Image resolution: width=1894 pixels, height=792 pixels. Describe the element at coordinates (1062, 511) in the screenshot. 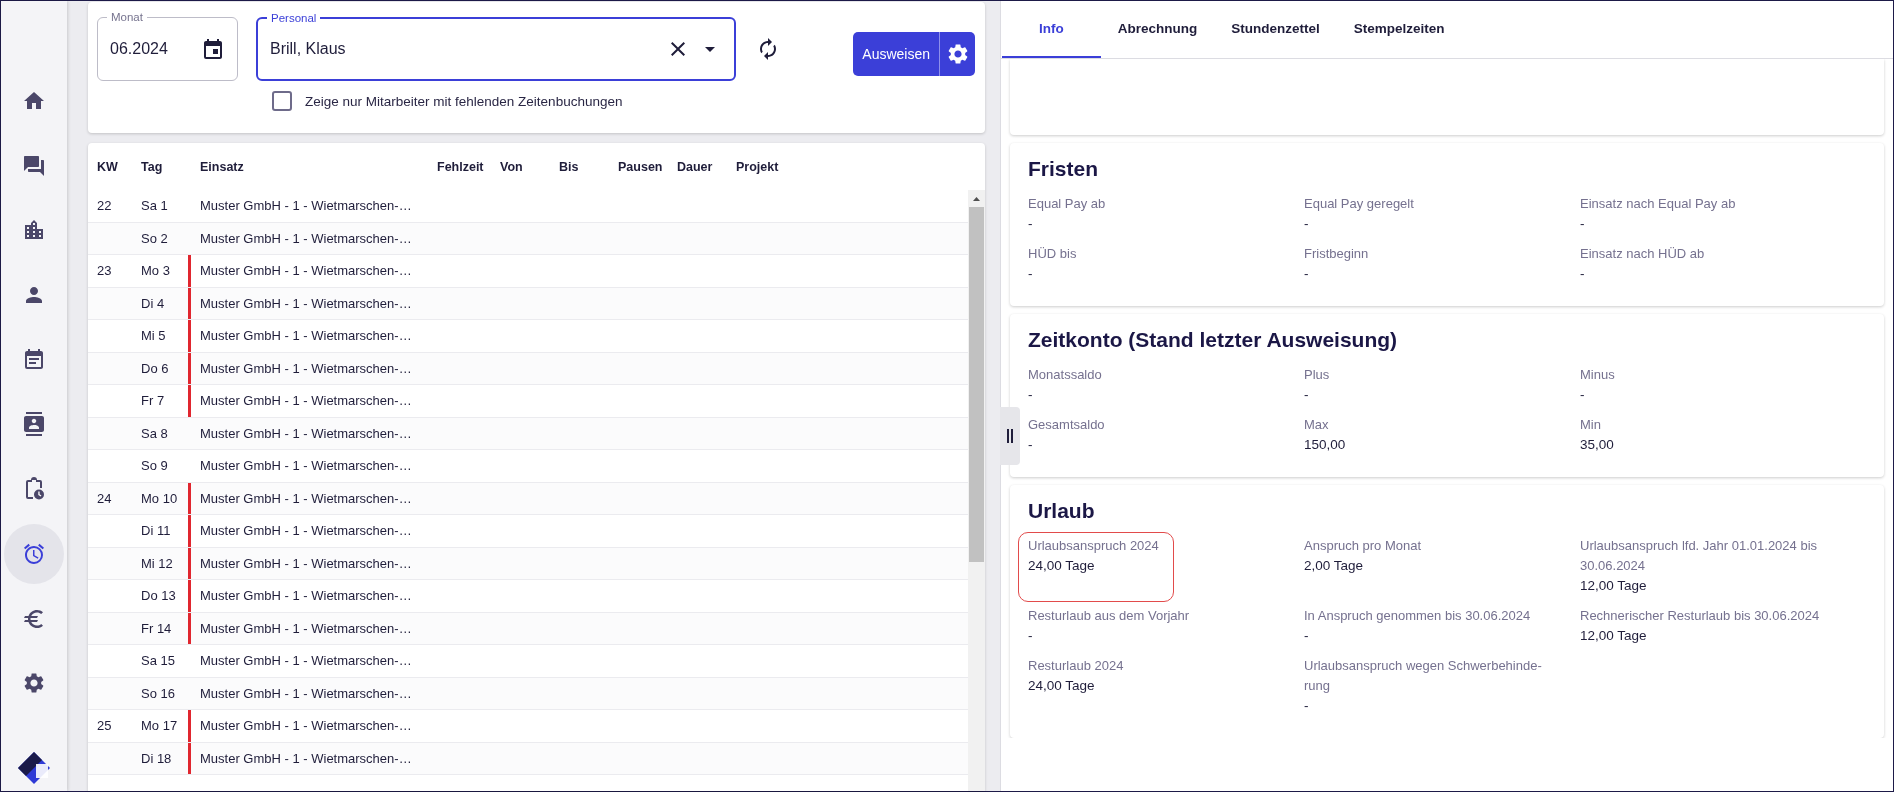

I see `card-title: Urlaub` at that location.